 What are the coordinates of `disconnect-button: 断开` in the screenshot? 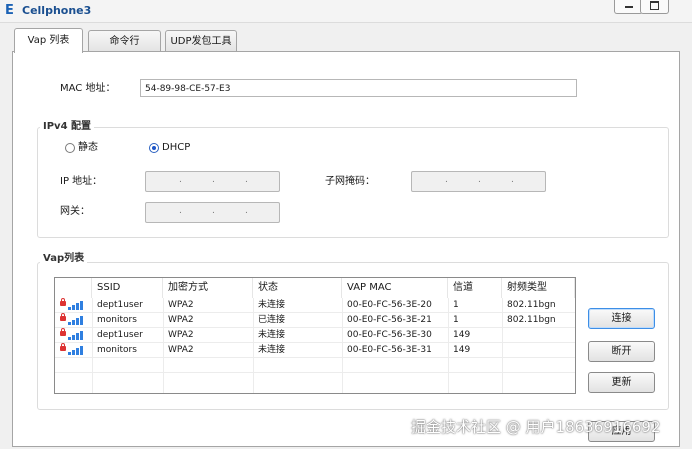 It's located at (621, 351).